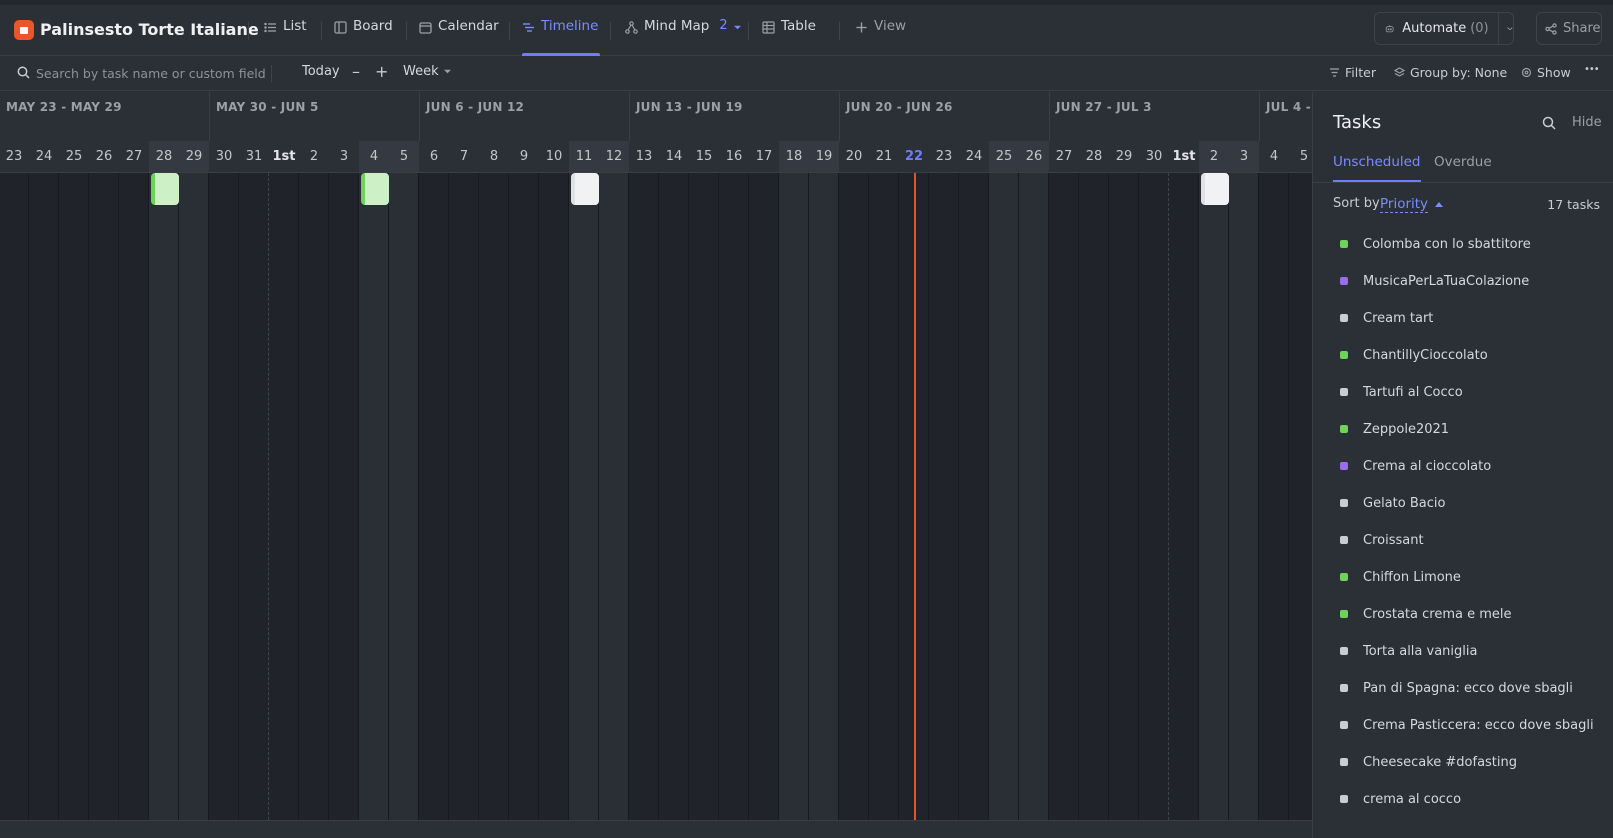 This screenshot has height=838, width=1613. What do you see at coordinates (561, 37) in the screenshot?
I see `tab-timeline: Timeline` at bounding box center [561, 37].